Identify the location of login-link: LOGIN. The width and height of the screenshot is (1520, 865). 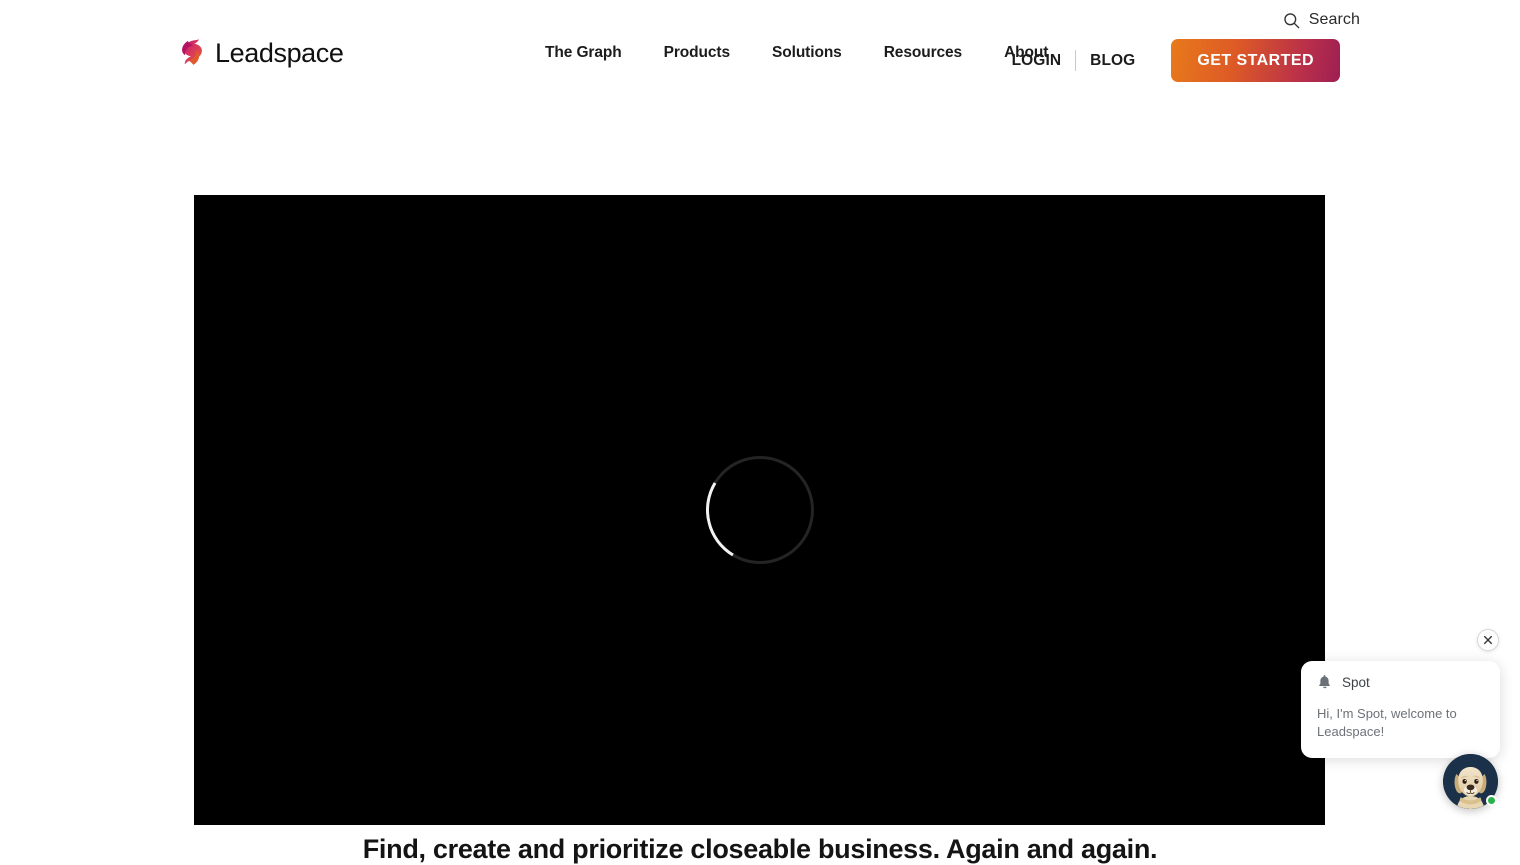
(1037, 61).